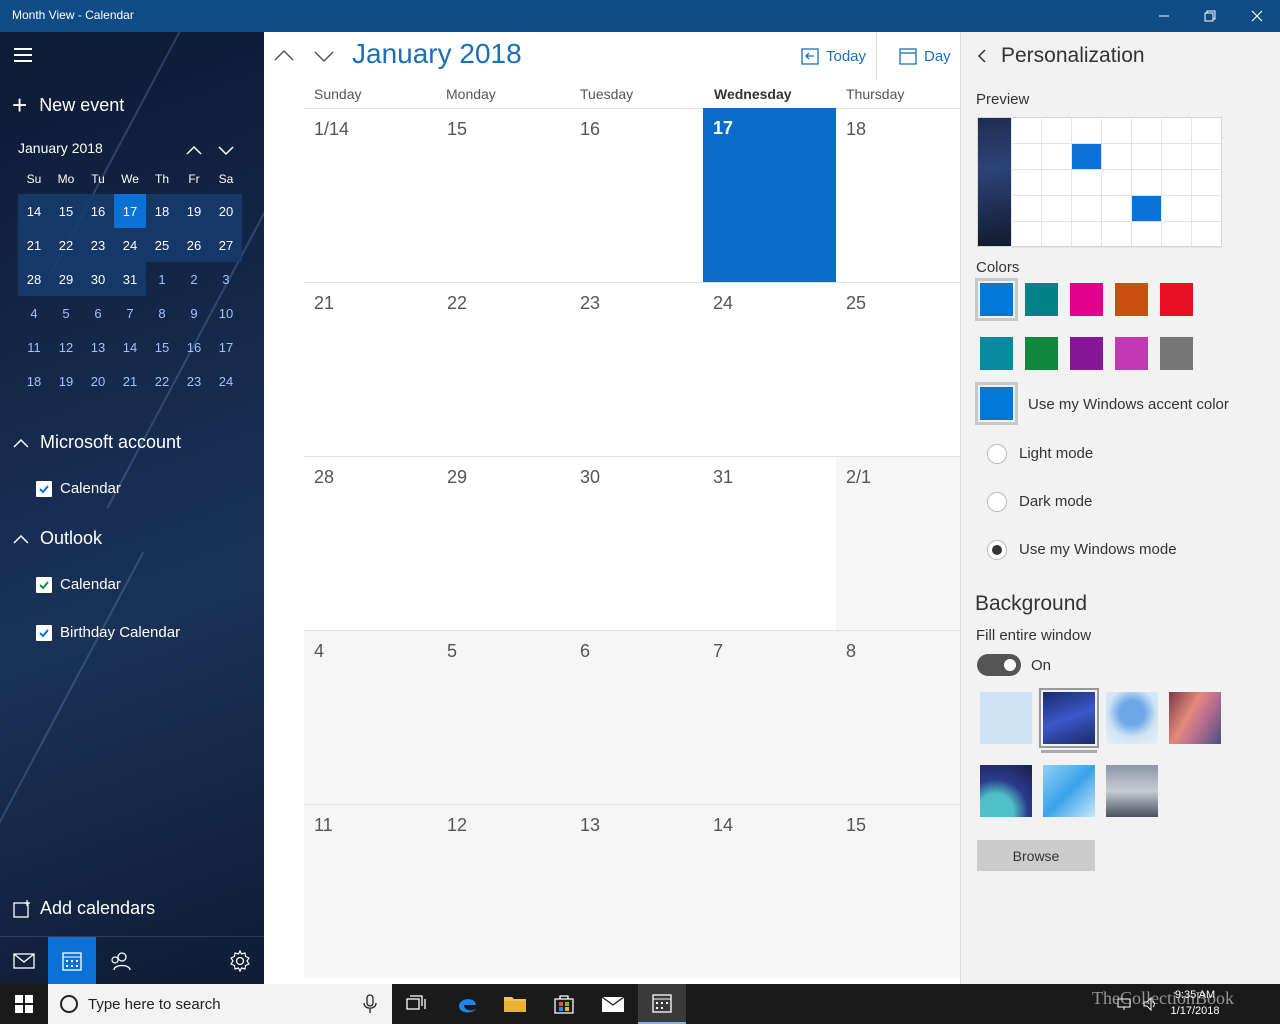 The height and width of the screenshot is (1024, 1280). What do you see at coordinates (1036, 855) in the screenshot?
I see `browse-button: Browse` at bounding box center [1036, 855].